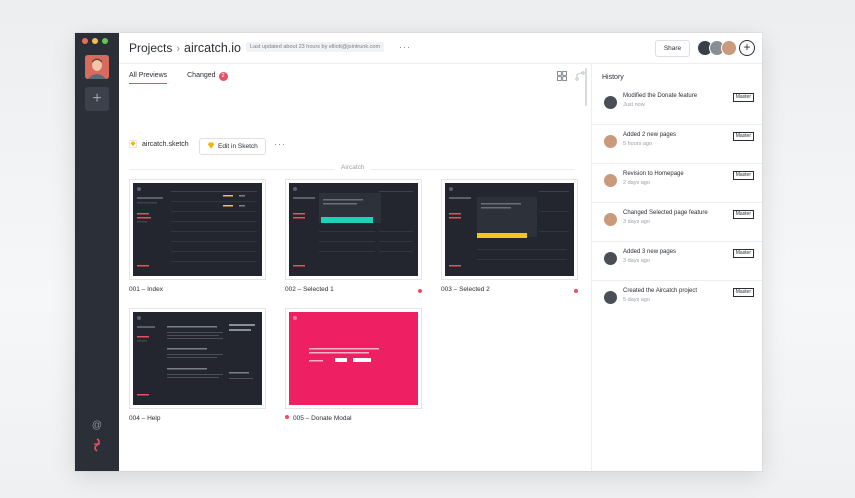 The width and height of the screenshot is (855, 498). Describe the element at coordinates (178, 78) in the screenshot. I see `preview-tabs: All Previews Changed 2` at that location.